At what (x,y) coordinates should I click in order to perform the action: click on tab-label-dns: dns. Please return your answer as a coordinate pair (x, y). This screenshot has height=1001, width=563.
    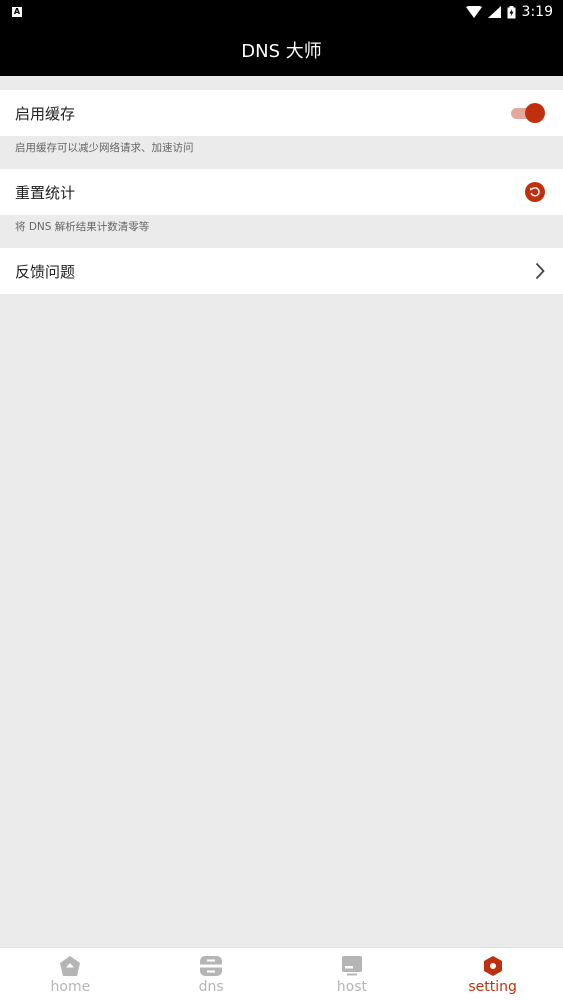
    Looking at the image, I should click on (211, 987).